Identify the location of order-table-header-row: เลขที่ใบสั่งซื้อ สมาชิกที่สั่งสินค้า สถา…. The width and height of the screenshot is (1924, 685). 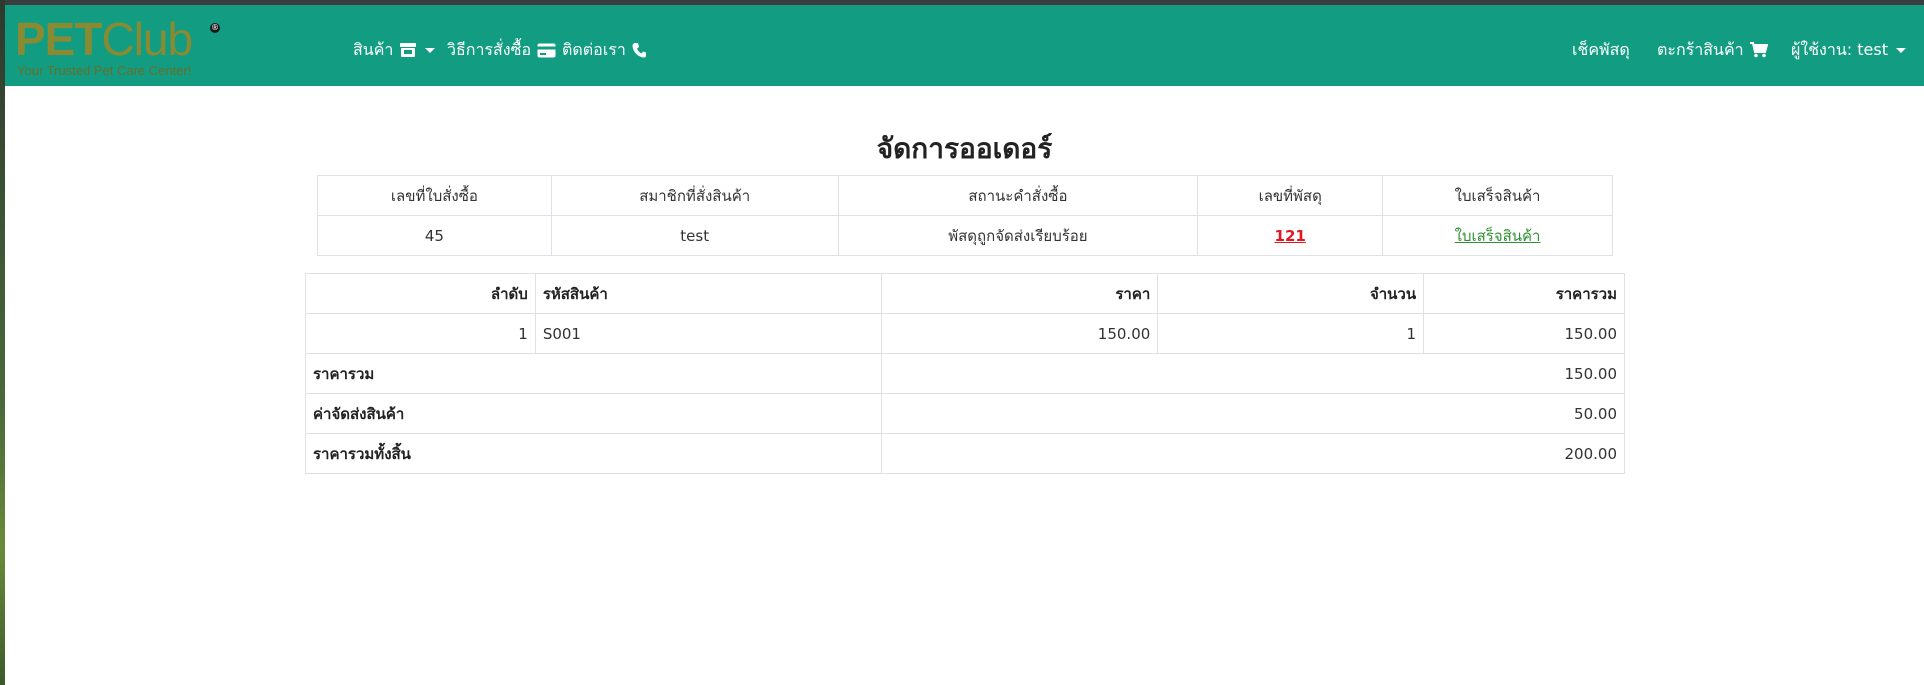
(965, 195).